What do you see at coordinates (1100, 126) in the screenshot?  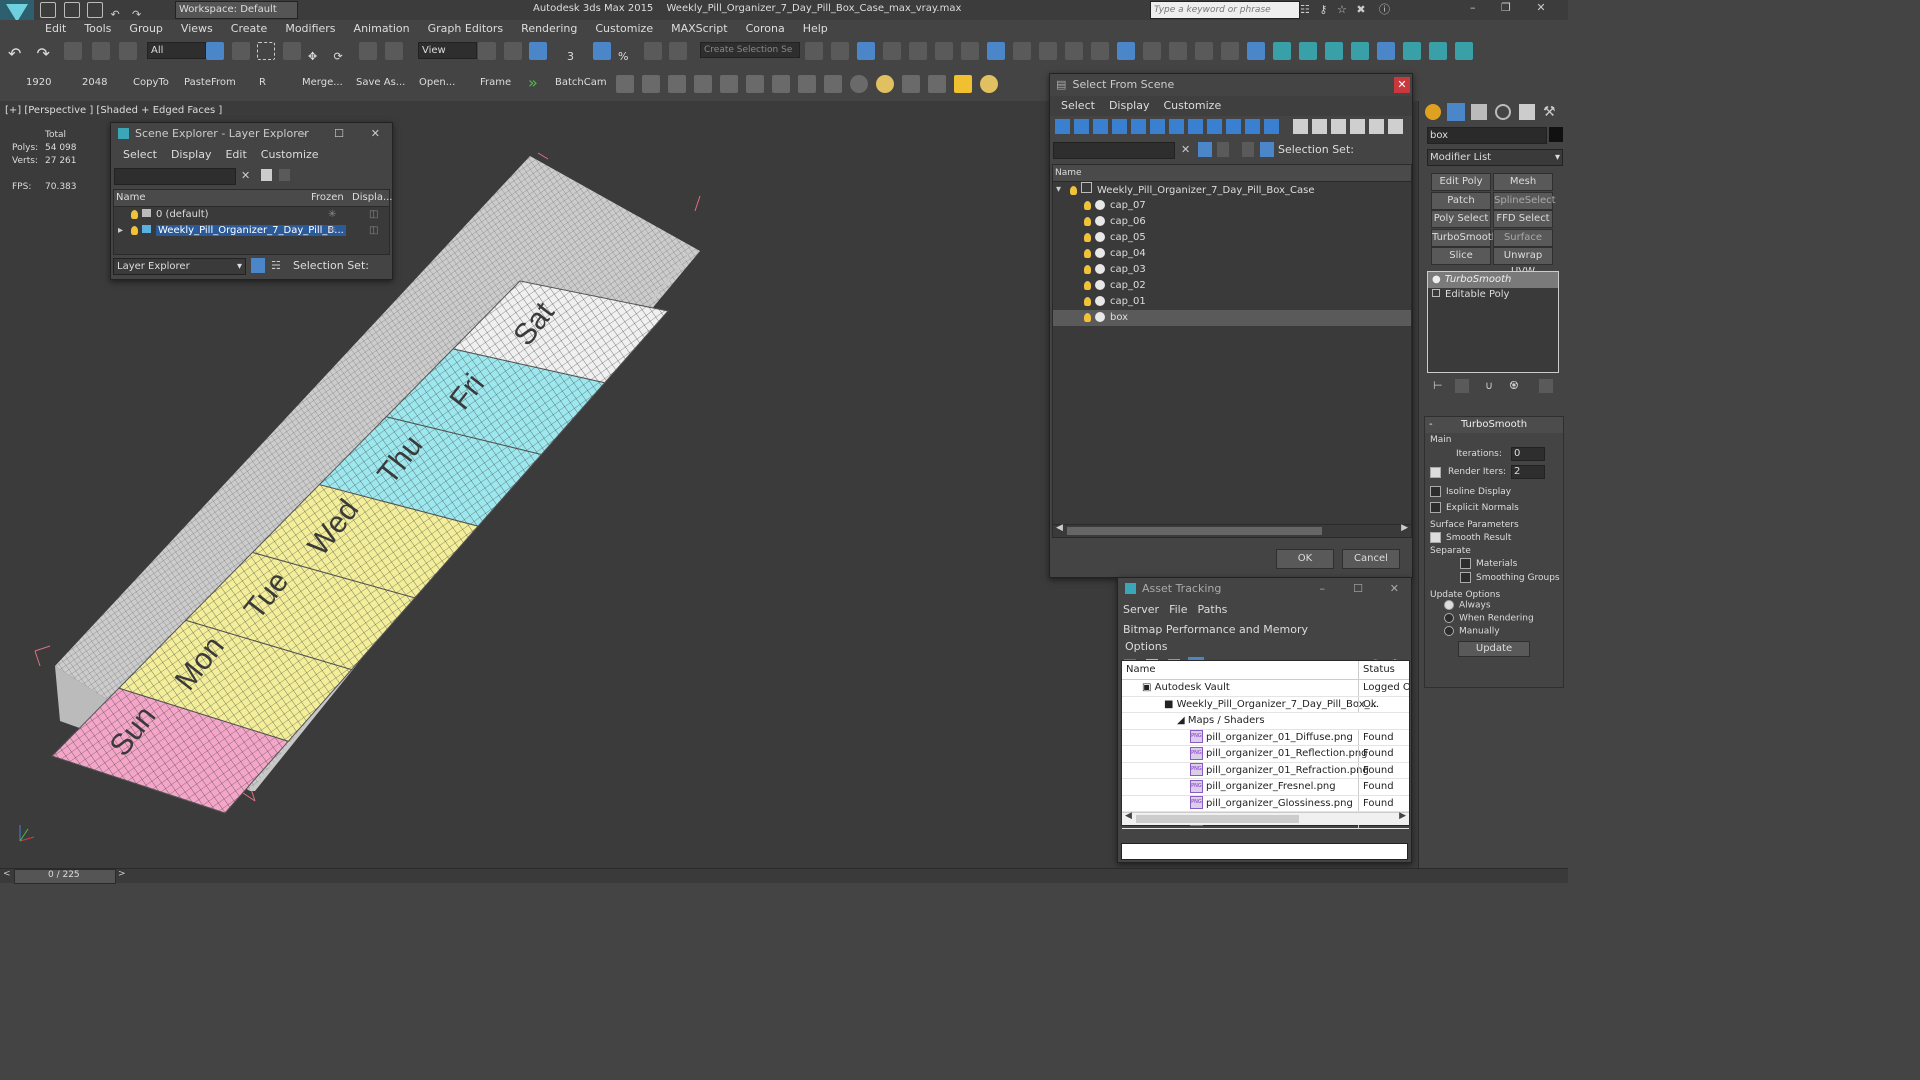 I see `lights-filter-icon` at bounding box center [1100, 126].